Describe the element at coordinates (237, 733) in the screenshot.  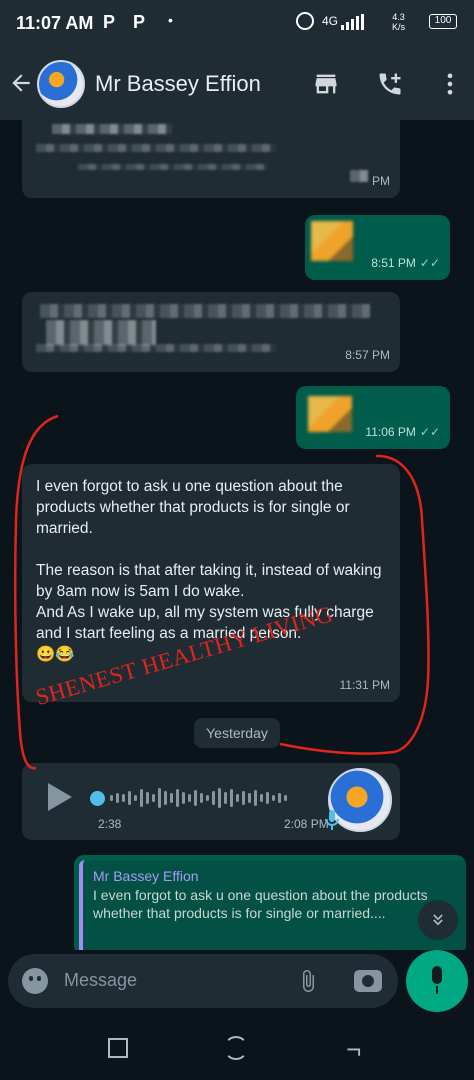
I see `date-divider: Yesterday` at that location.